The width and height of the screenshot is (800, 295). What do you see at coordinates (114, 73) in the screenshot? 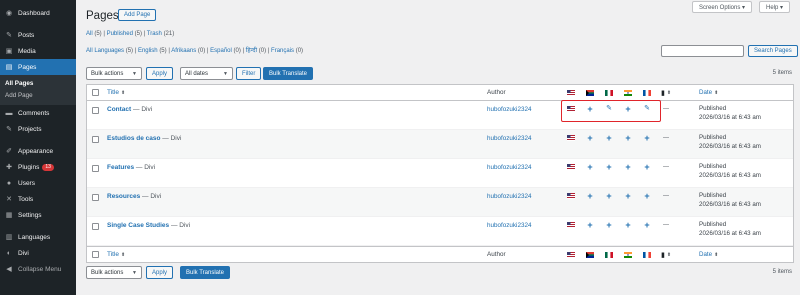
I see `bulk-actions-select: Bulk actions ▼` at bounding box center [114, 73].